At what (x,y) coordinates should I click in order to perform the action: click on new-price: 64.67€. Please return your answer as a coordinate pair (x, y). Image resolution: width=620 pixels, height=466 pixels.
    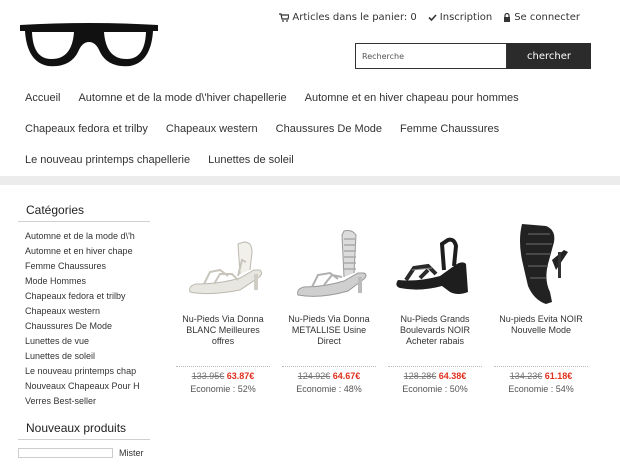
    Looking at the image, I should click on (346, 376).